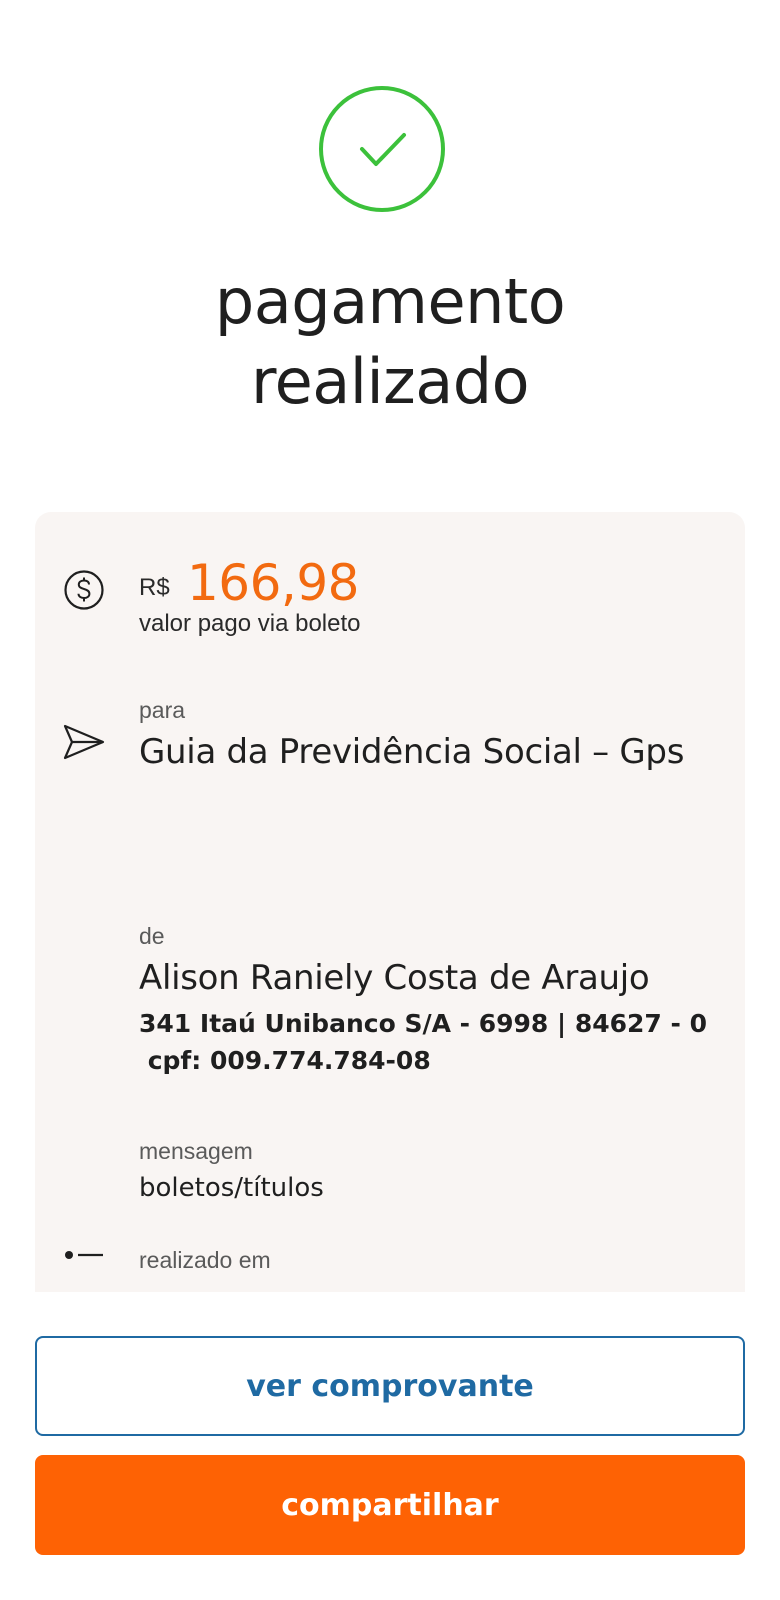  What do you see at coordinates (273, 583) in the screenshot?
I see `amount-value: 166,98` at bounding box center [273, 583].